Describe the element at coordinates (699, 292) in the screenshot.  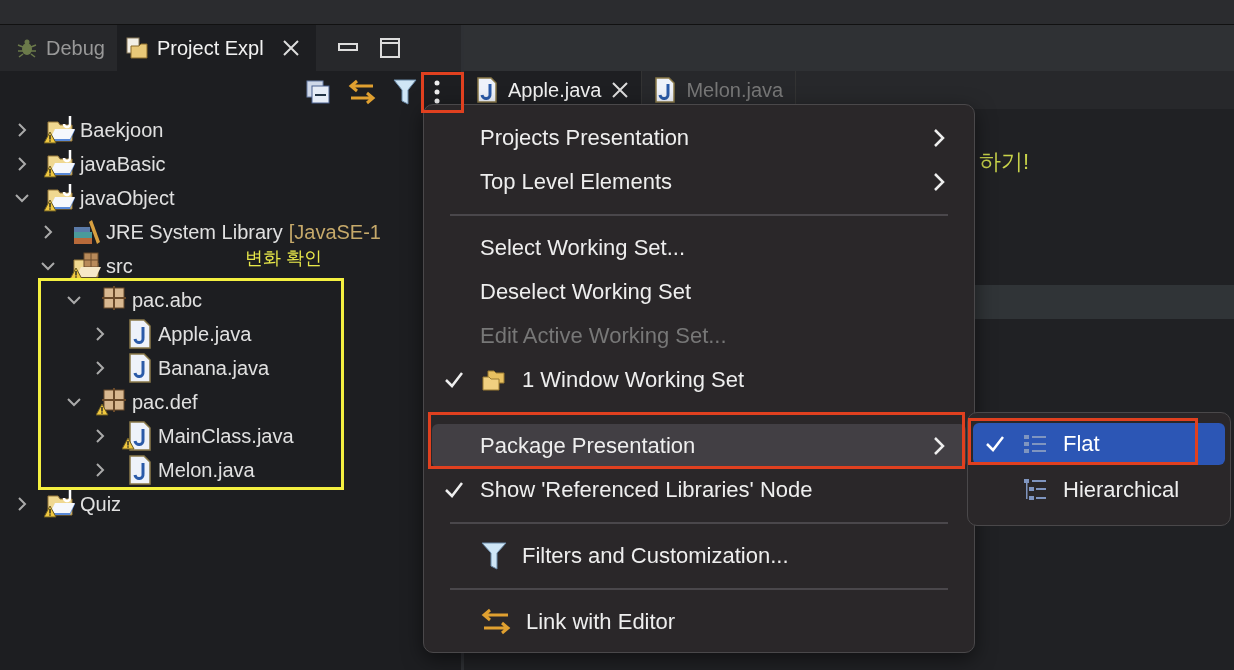
I see `menu-item: Deselect Working Set` at that location.